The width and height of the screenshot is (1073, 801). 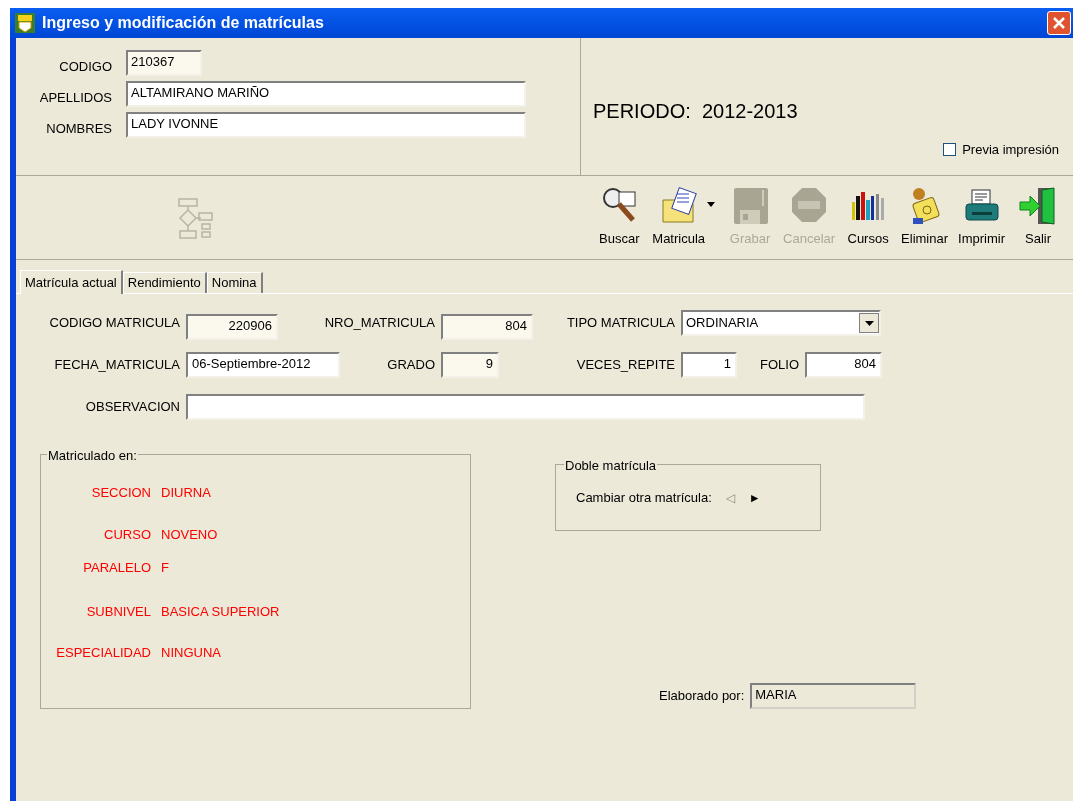 What do you see at coordinates (263, 365) in the screenshot?
I see `input-field: 06-Septiembre-2012` at bounding box center [263, 365].